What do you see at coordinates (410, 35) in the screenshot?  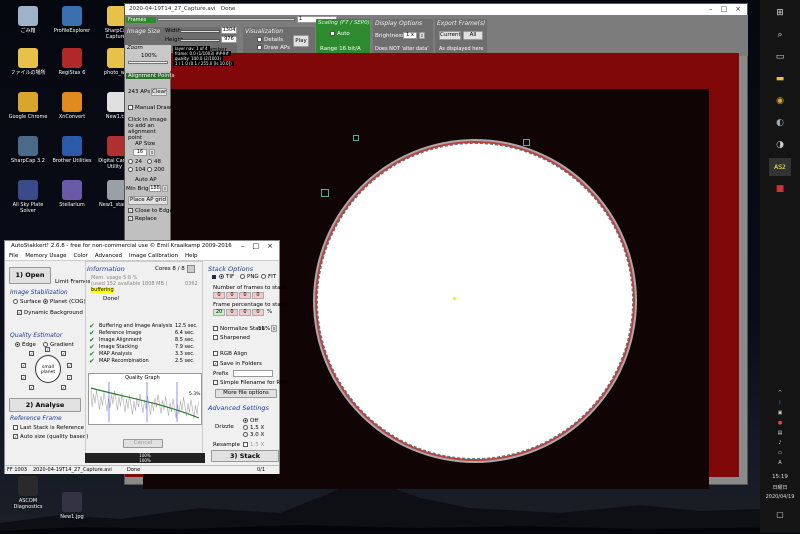 I see `brightness-input: 1 x` at bounding box center [410, 35].